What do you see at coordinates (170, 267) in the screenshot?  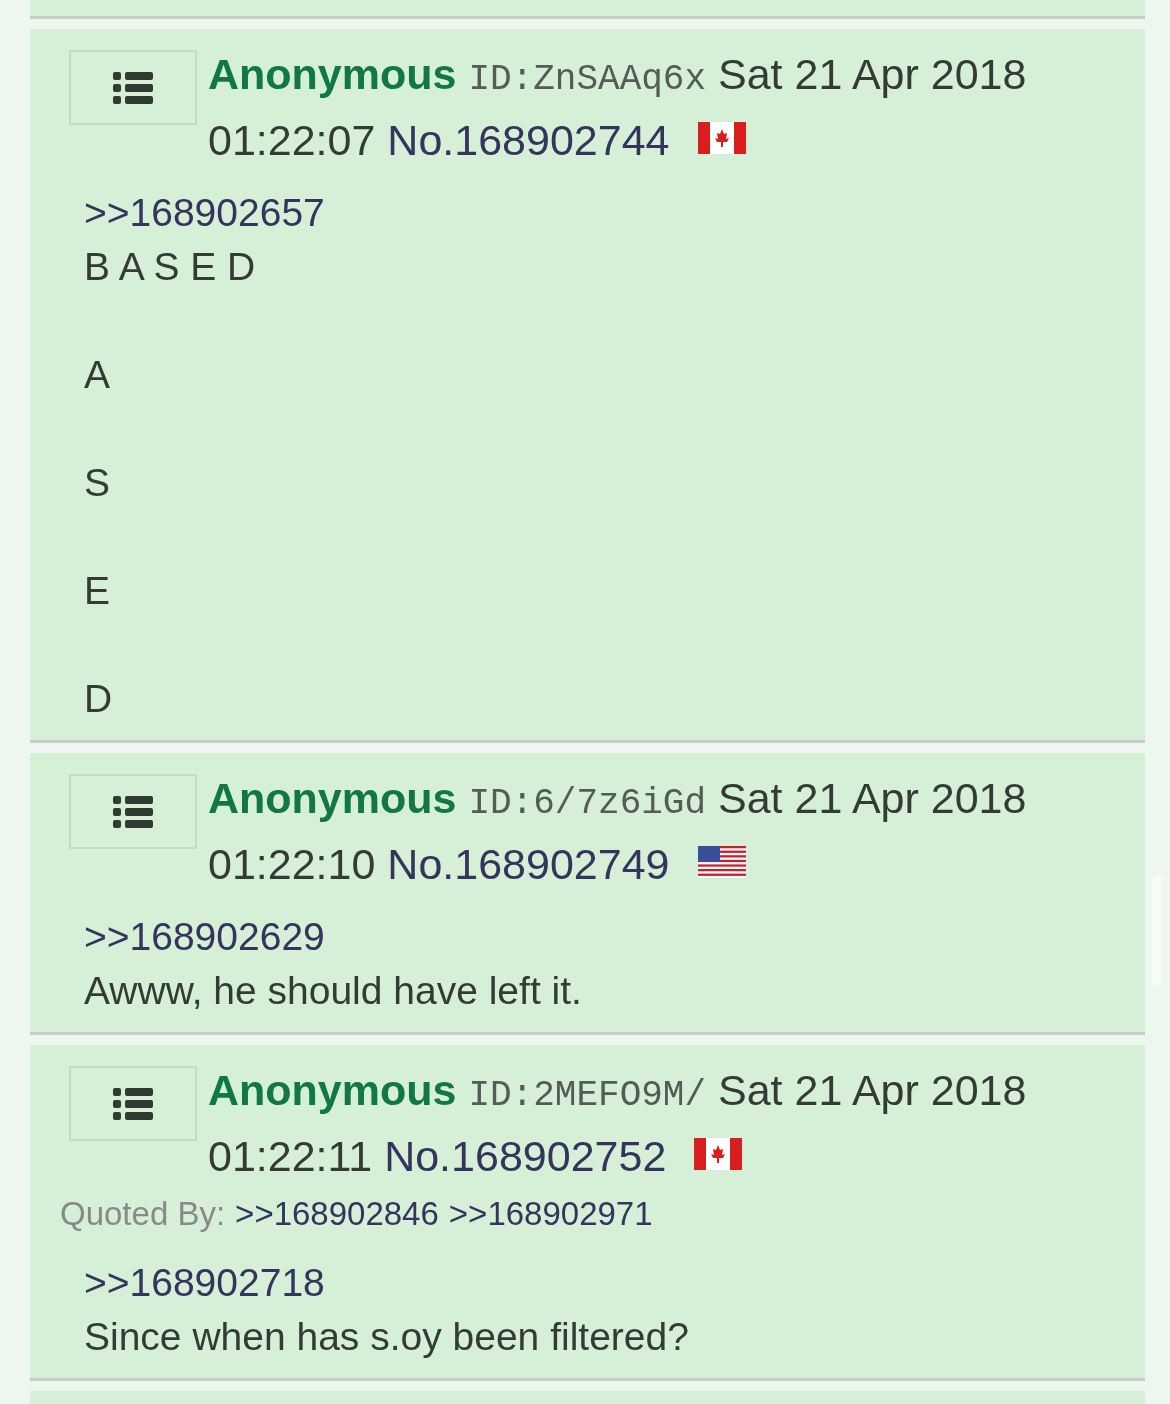 I see `post-text: B A S E D` at bounding box center [170, 267].